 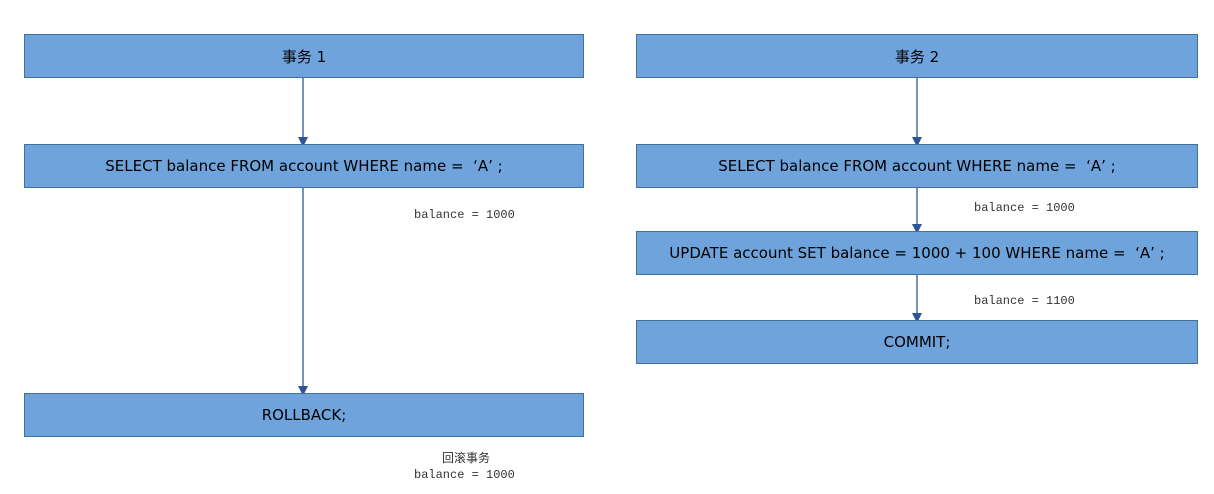 I want to click on t1-select-result: balance = 1000, so click(x=464, y=215).